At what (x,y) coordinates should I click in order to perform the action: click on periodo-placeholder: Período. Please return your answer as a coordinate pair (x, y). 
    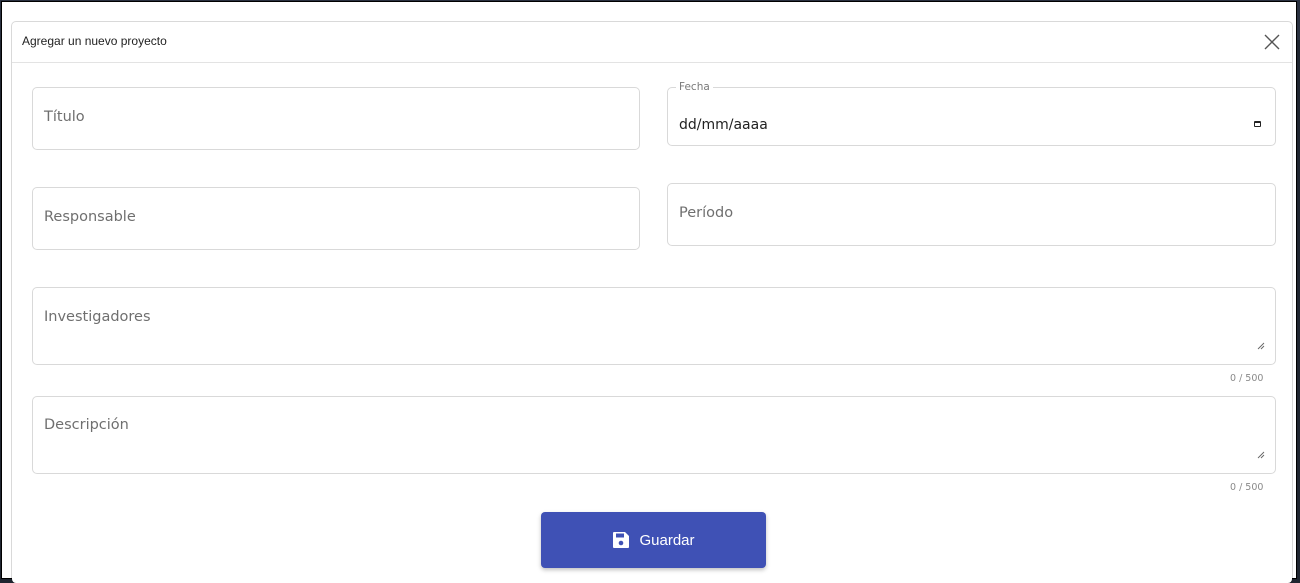
    Looking at the image, I should click on (706, 213).